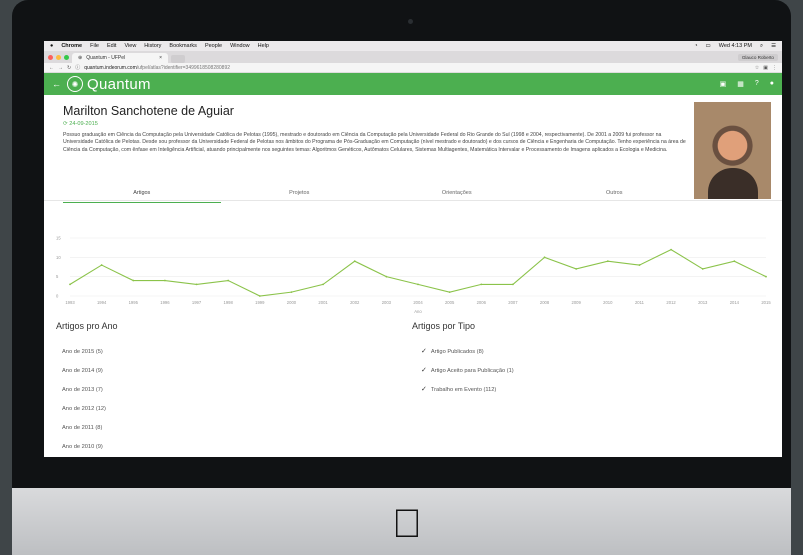 This screenshot has width=803, height=555. I want to click on menu-edit: Edit, so click(111, 46).